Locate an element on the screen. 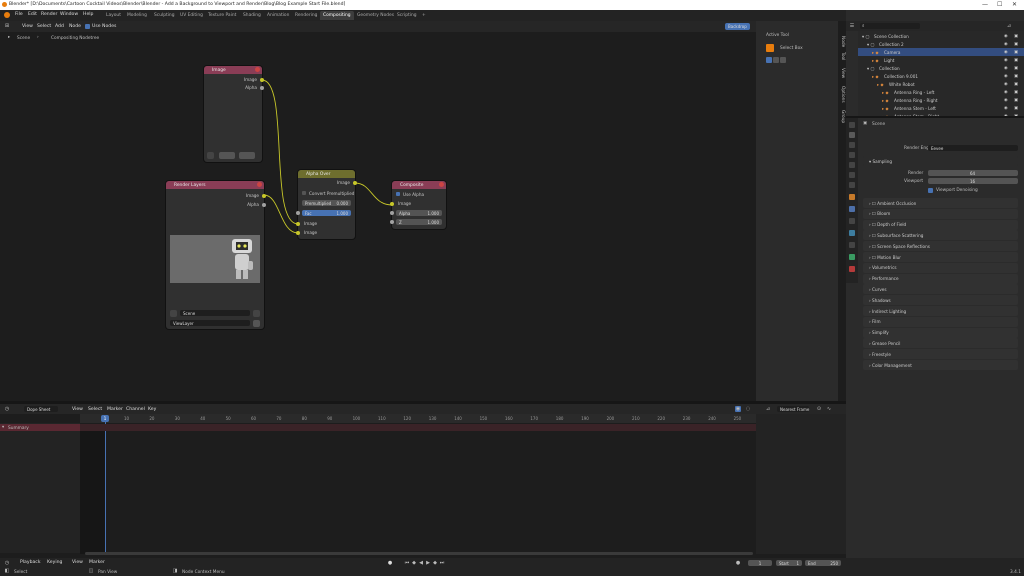  outliner-row: ▸ ◆ Antenna Ring - Right ◉ ▣ is located at coordinates (941, 100).